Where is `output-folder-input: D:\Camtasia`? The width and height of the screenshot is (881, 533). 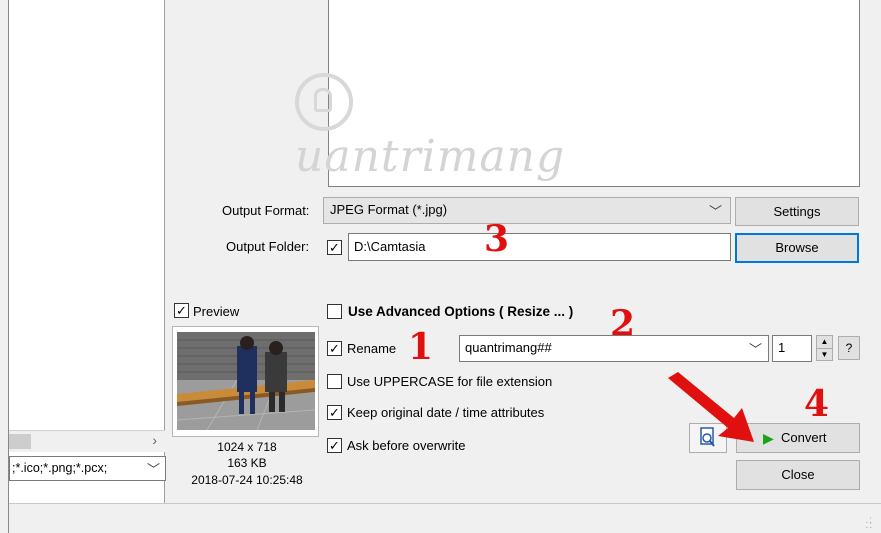 output-folder-input: D:\Camtasia is located at coordinates (539, 247).